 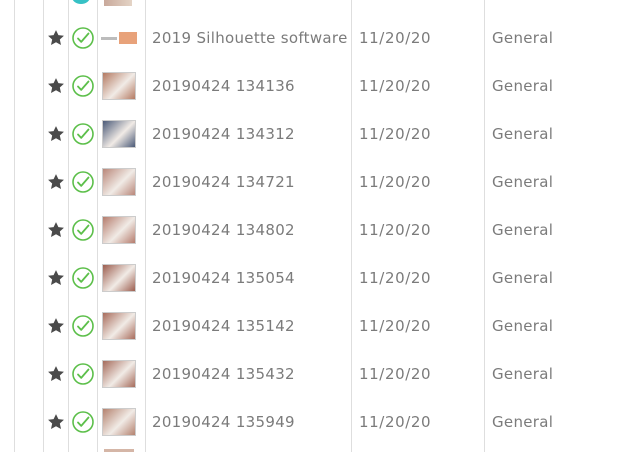 I want to click on file-name: 20190424 134312, so click(x=250, y=134).